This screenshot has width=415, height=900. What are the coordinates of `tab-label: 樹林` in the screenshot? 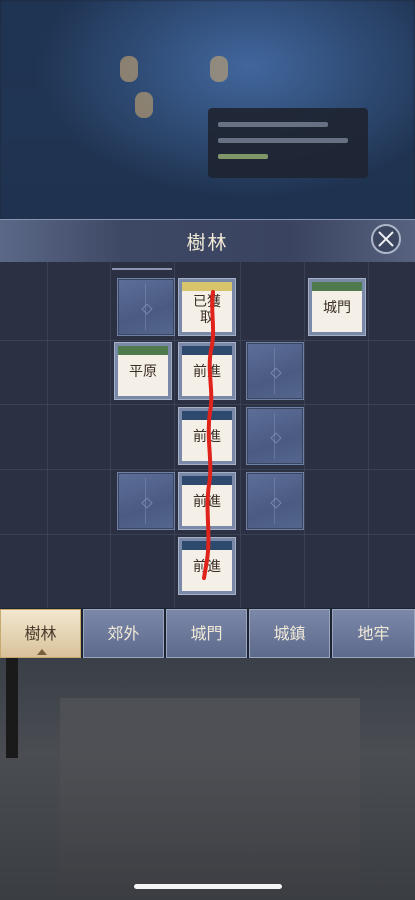 It's located at (40, 633).